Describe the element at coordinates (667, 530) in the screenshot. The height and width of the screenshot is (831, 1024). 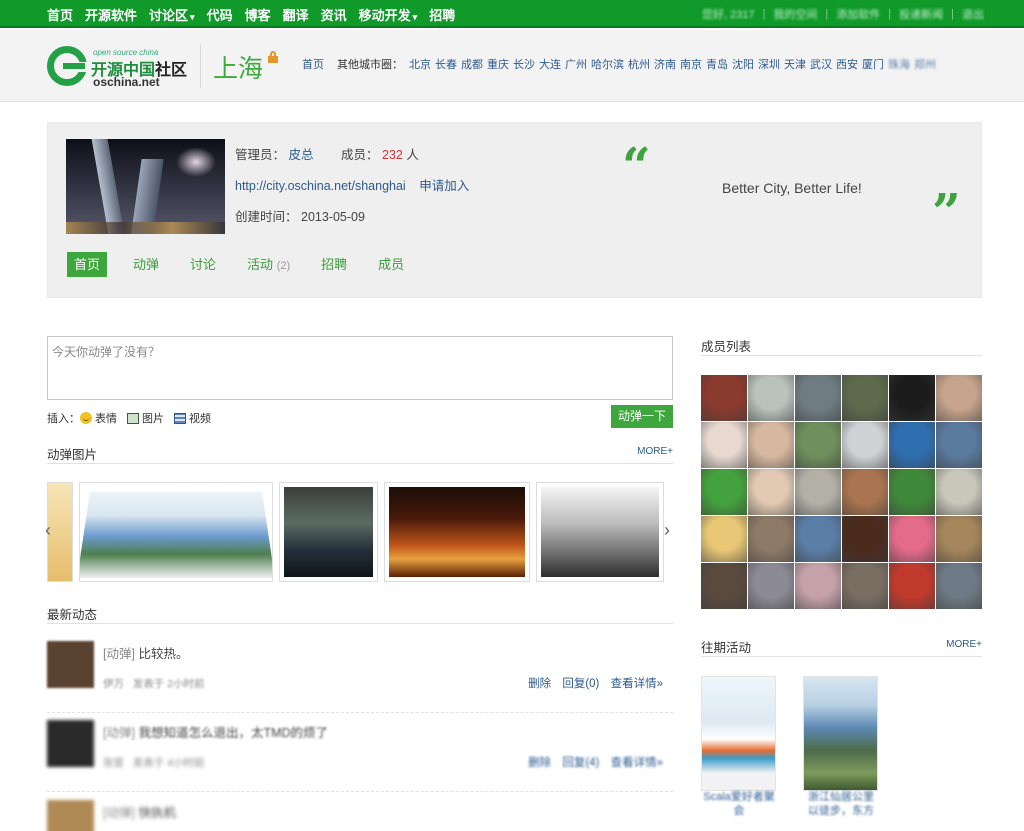
I see `carousel-next-icon: ›` at that location.